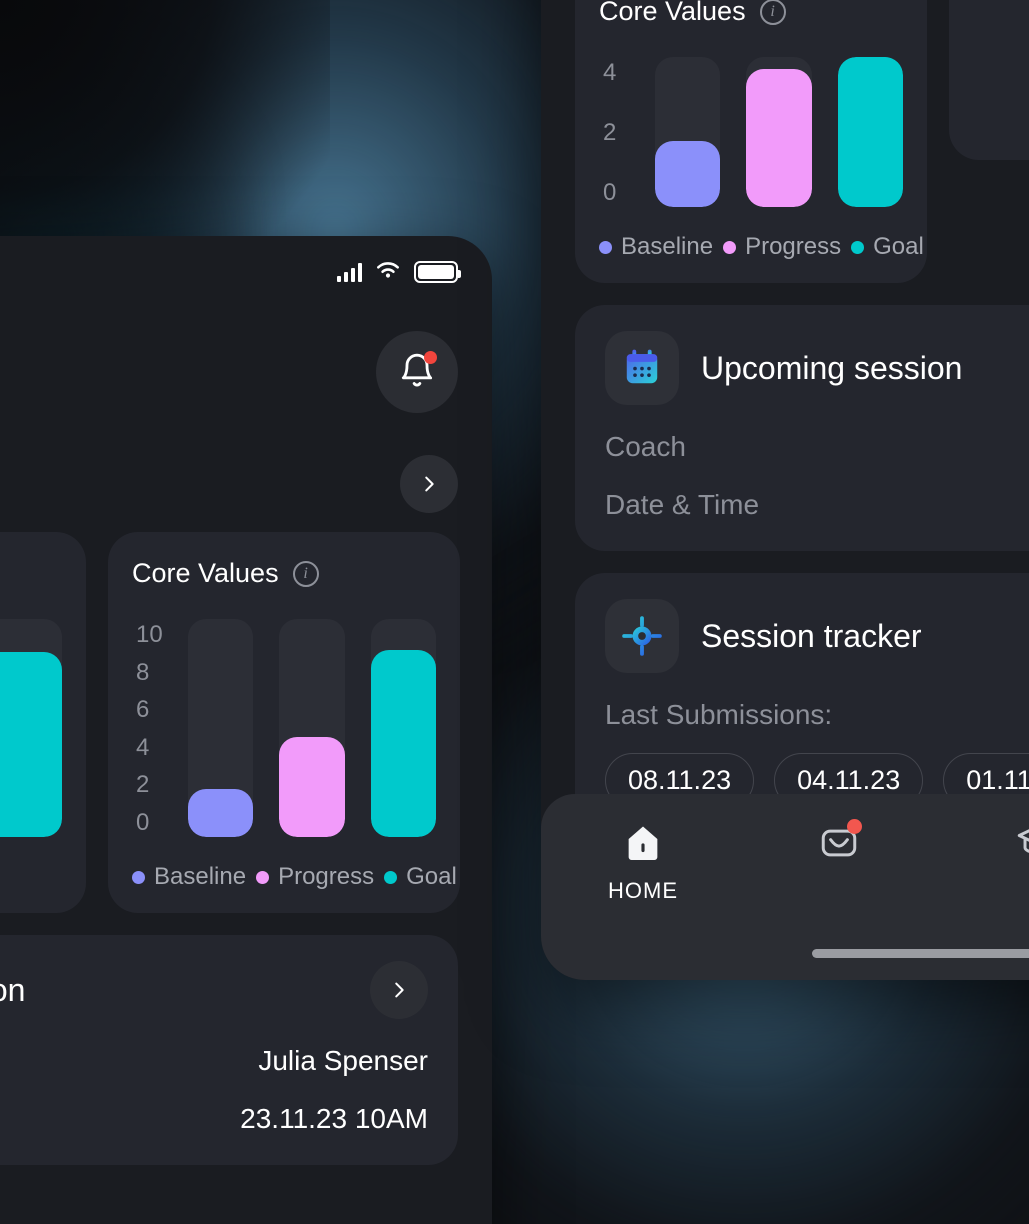 This screenshot has height=1224, width=1029. I want to click on row-key: Coach, so click(645, 446).